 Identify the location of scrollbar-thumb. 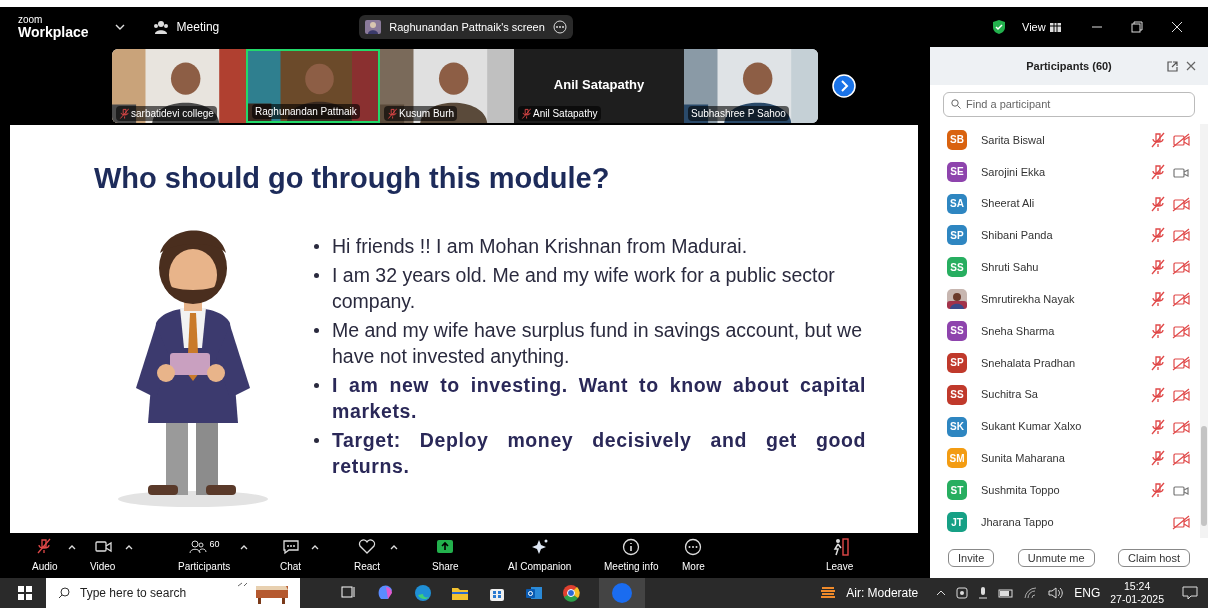
(1204, 476).